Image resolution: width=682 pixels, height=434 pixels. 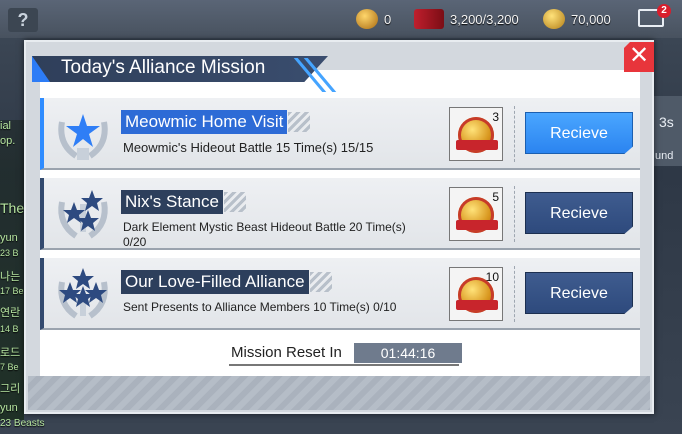 I want to click on gold-counter: 70,000, so click(x=577, y=19).